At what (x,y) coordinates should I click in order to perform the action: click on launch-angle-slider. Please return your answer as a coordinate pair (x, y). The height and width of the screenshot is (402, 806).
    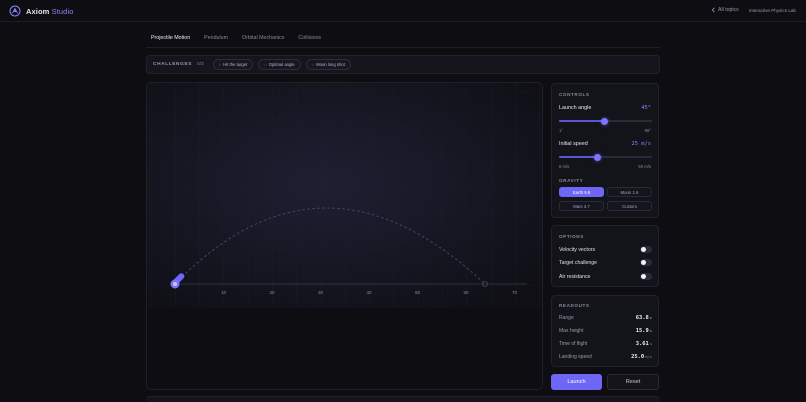
    Looking at the image, I should click on (605, 121).